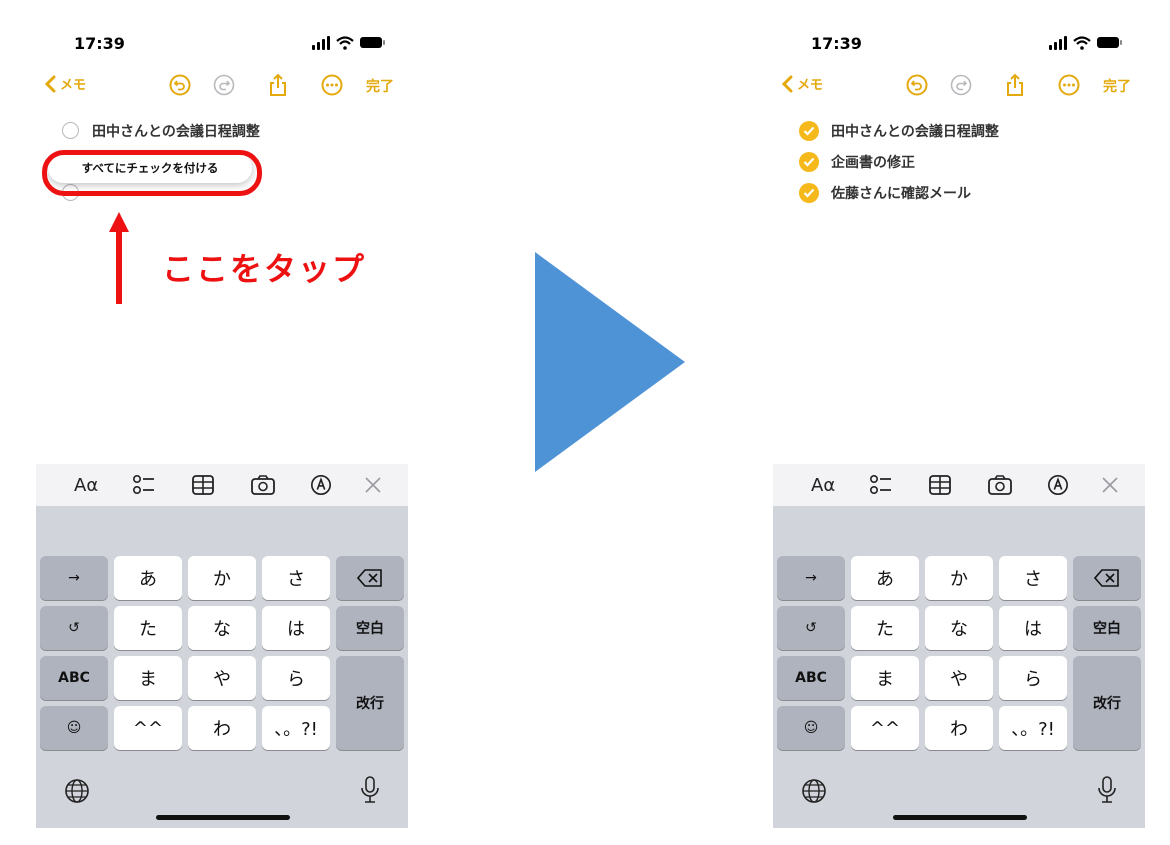  I want to click on nav-bar: メモ 完了, so click(959, 87).